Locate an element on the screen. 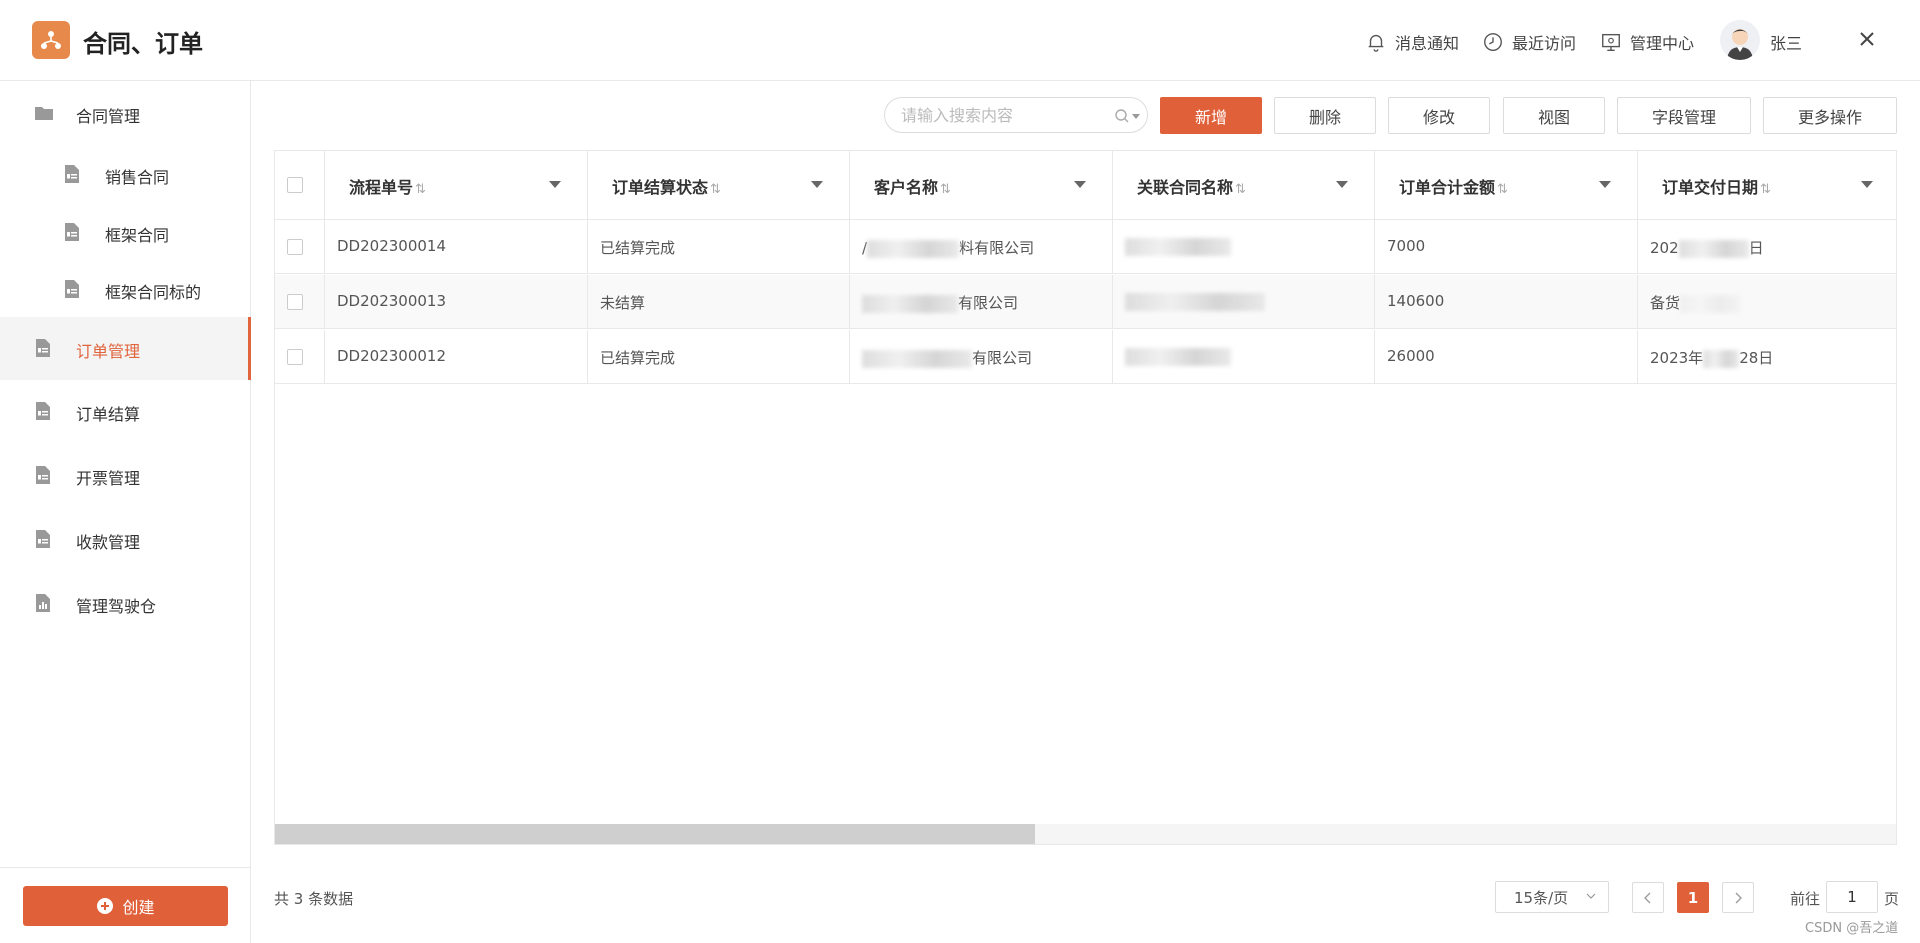  more-actions-button: 更多操作 is located at coordinates (1830, 115).